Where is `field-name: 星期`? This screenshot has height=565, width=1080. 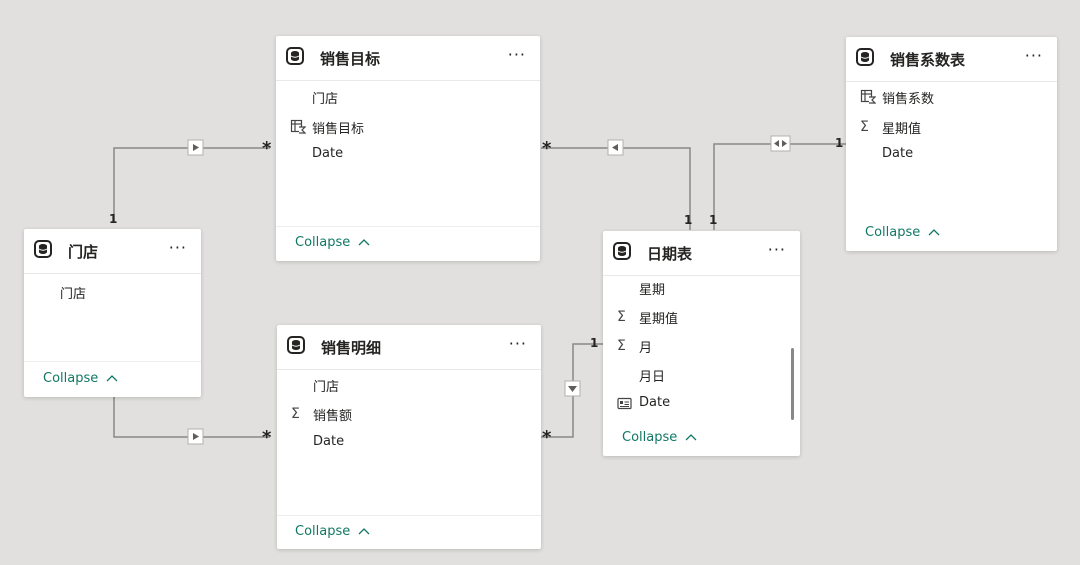
field-name: 星期 is located at coordinates (652, 290).